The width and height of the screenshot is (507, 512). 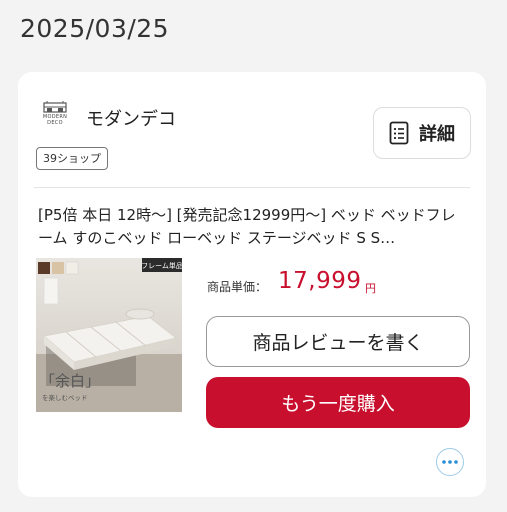 I want to click on more-dots-icon, so click(x=450, y=462).